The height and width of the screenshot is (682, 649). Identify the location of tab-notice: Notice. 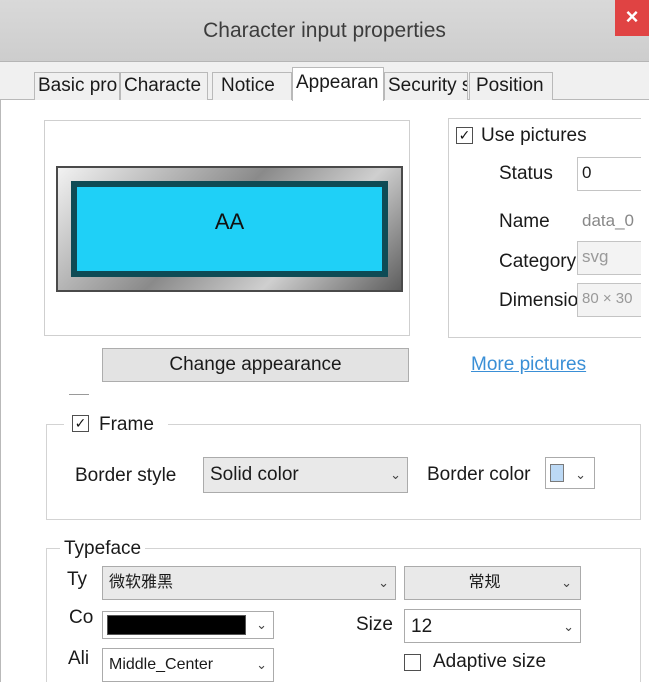
(252, 86).